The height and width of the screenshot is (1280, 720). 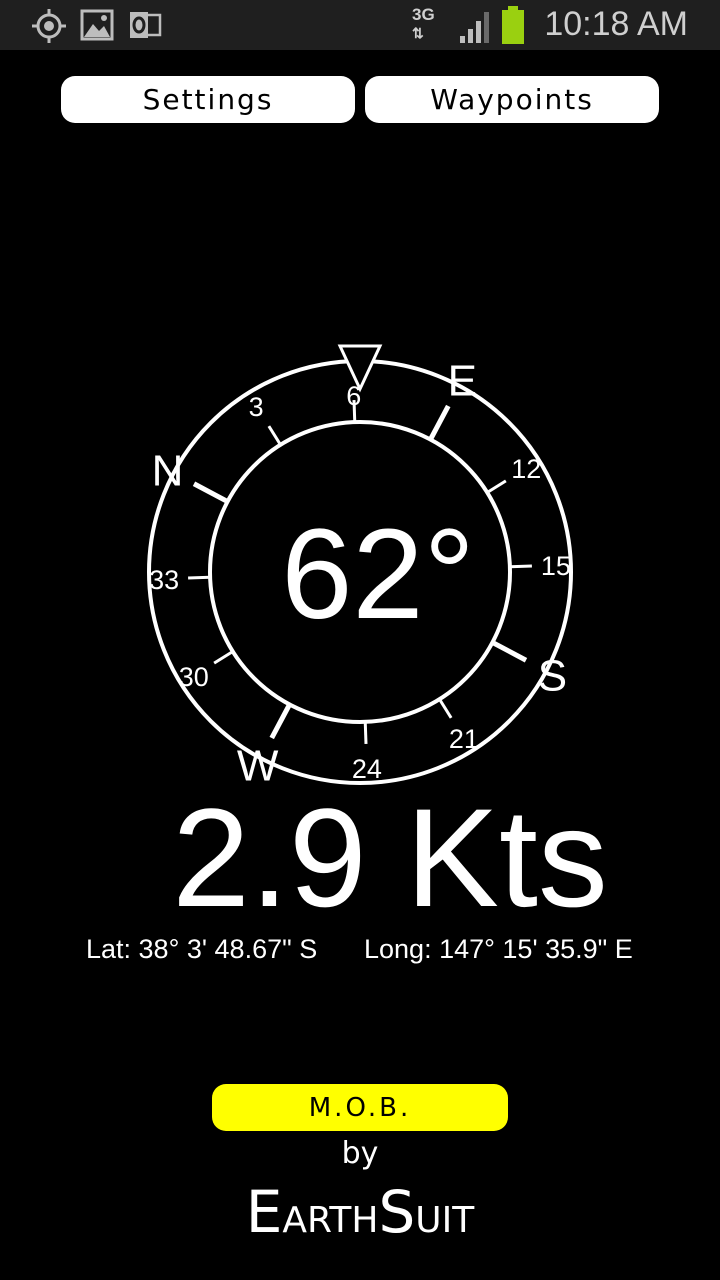 What do you see at coordinates (378, 574) in the screenshot?
I see `heading-readout: 62°` at bounding box center [378, 574].